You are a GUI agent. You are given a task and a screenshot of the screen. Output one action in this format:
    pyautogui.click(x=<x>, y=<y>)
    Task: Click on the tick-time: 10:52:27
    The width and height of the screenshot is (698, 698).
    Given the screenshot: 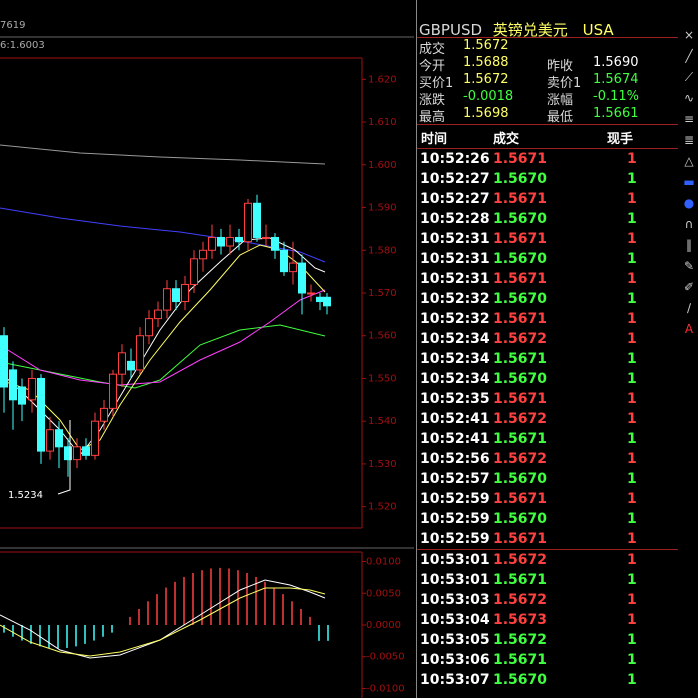 What is the action you would take?
    pyautogui.click(x=455, y=199)
    